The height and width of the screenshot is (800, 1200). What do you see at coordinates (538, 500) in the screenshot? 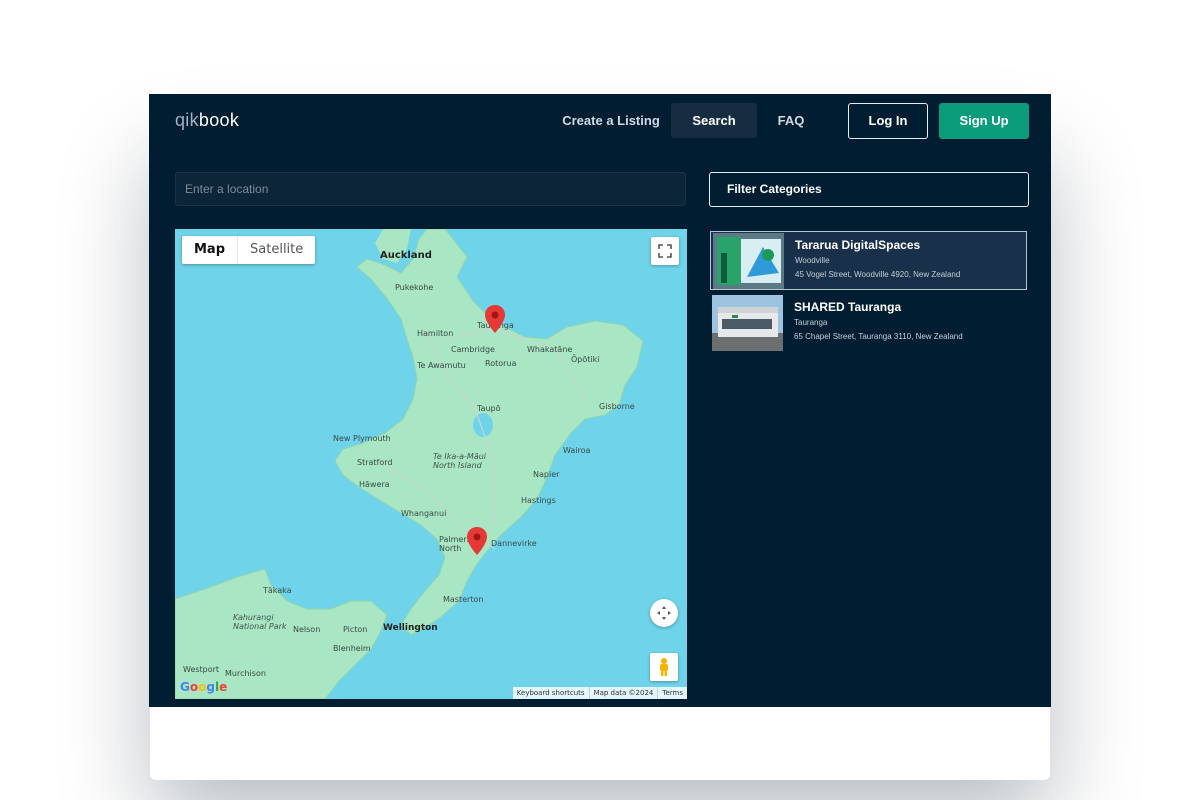
I see `map-label-hastings: Hastings` at bounding box center [538, 500].